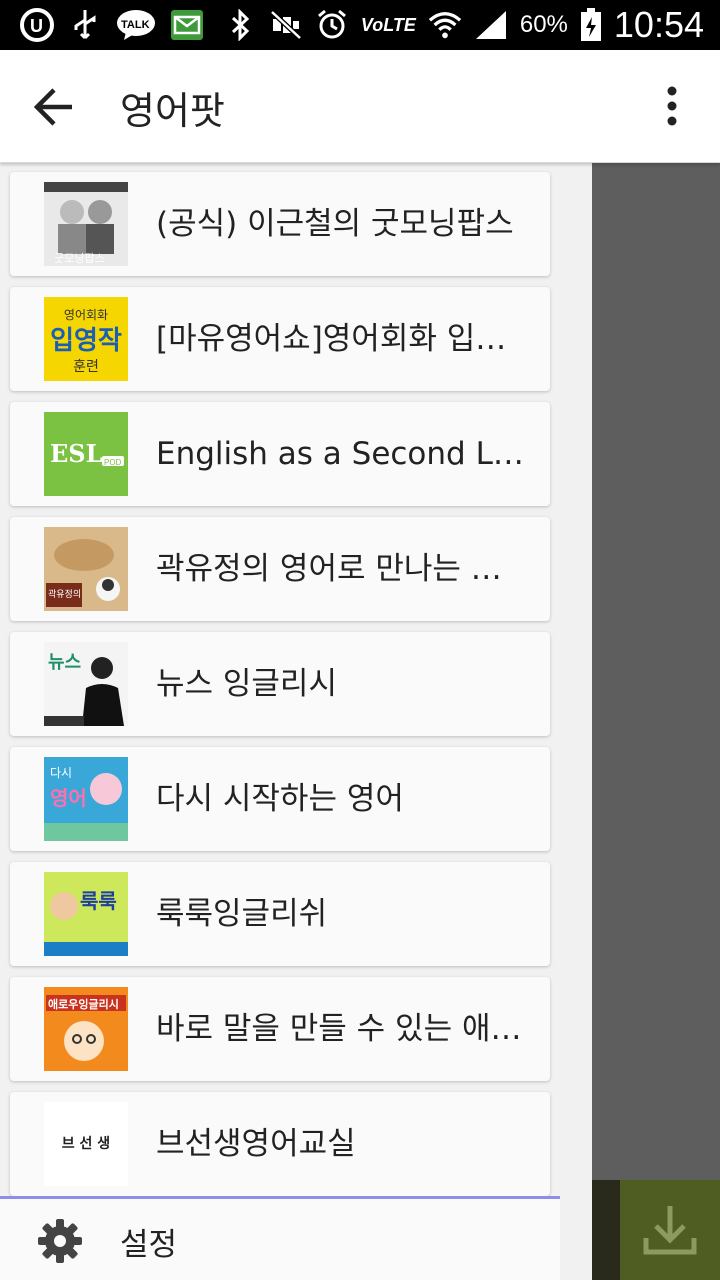  I want to click on svg-text: 영어, so click(68, 798).